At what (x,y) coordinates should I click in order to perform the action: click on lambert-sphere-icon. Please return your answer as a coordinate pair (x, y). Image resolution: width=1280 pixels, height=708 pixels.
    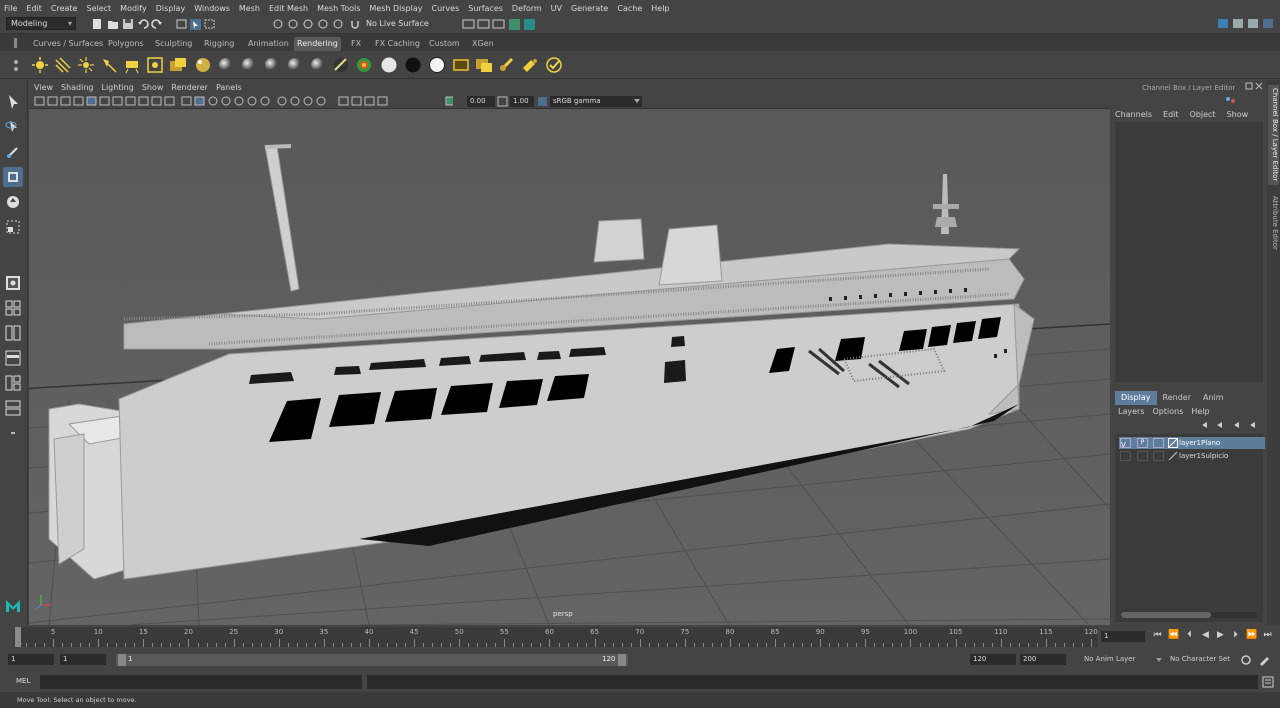
    Looking at the image, I should click on (226, 65).